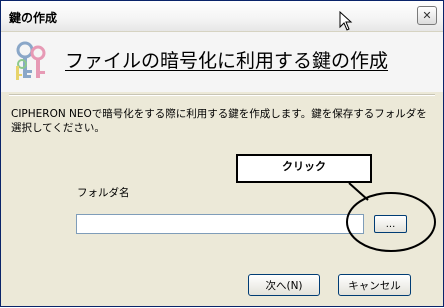 The width and height of the screenshot is (444, 308). Describe the element at coordinates (222, 16) in the screenshot. I see `title-bar: 鍵の作成 ✕` at that location.